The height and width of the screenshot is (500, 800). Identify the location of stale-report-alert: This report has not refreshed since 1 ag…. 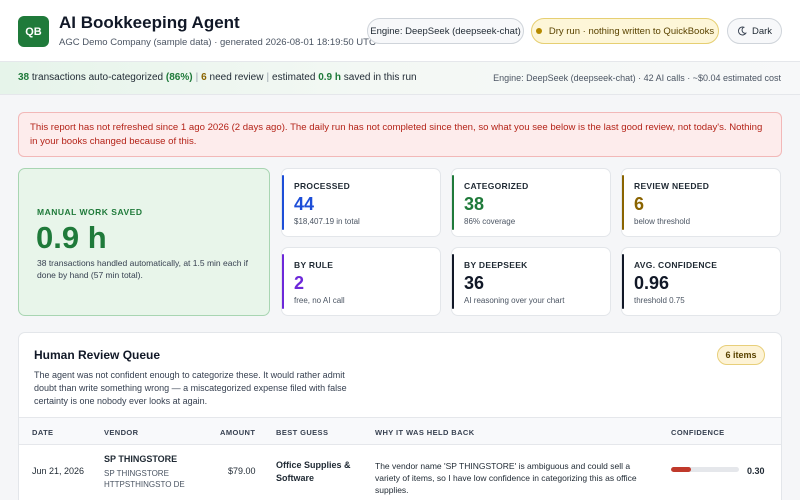
(400, 134).